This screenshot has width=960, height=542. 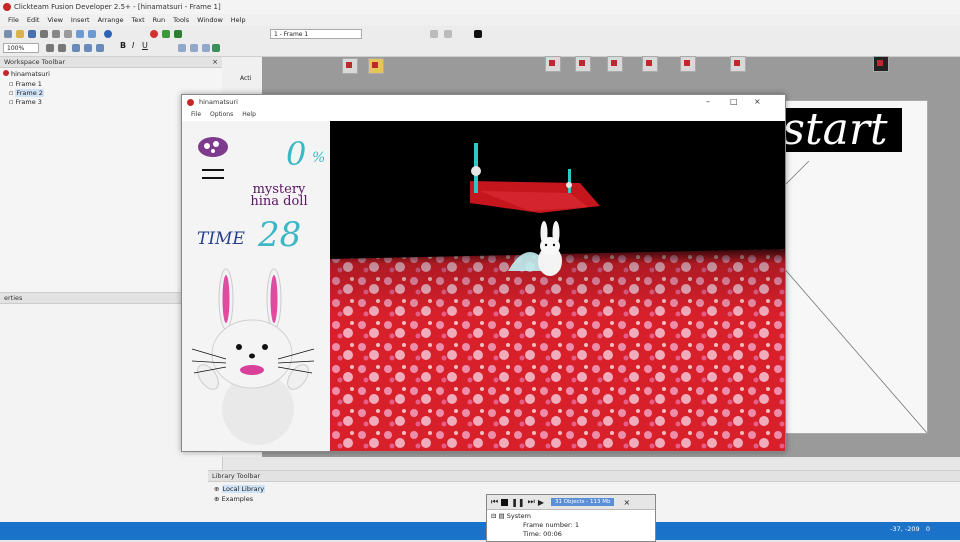 I want to click on menu-help: Help, so click(x=238, y=20).